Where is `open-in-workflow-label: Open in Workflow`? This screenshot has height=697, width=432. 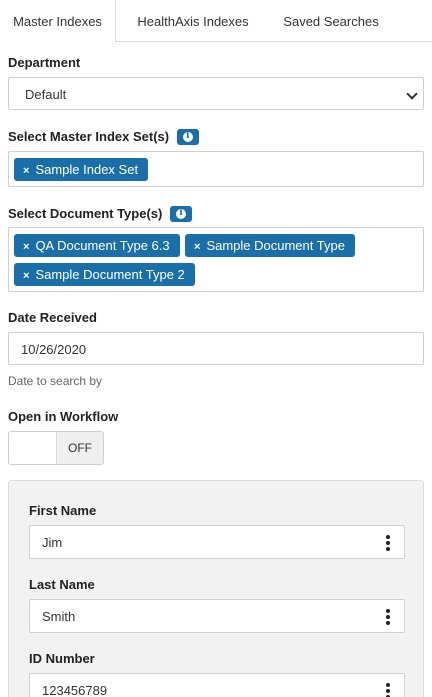
open-in-workflow-label: Open in Workflow is located at coordinates (63, 416).